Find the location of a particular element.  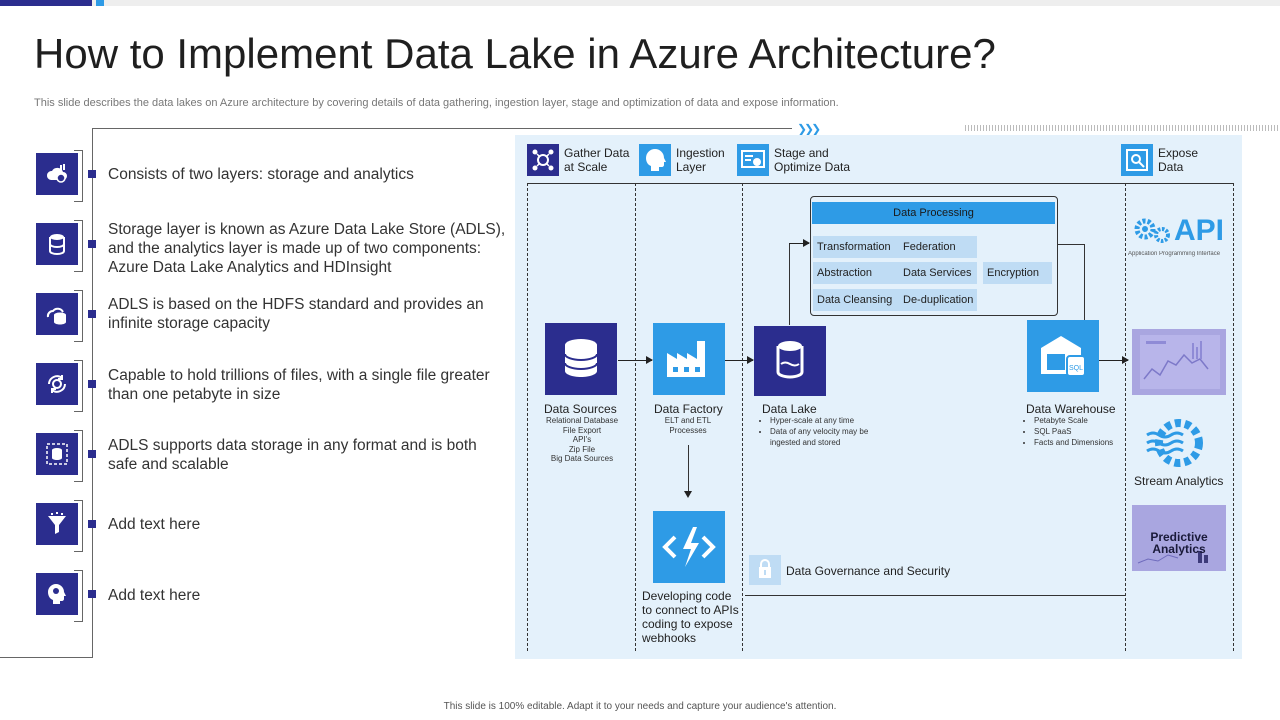

data-factory-details: ELT and ETL Processes is located at coordinates (688, 425).